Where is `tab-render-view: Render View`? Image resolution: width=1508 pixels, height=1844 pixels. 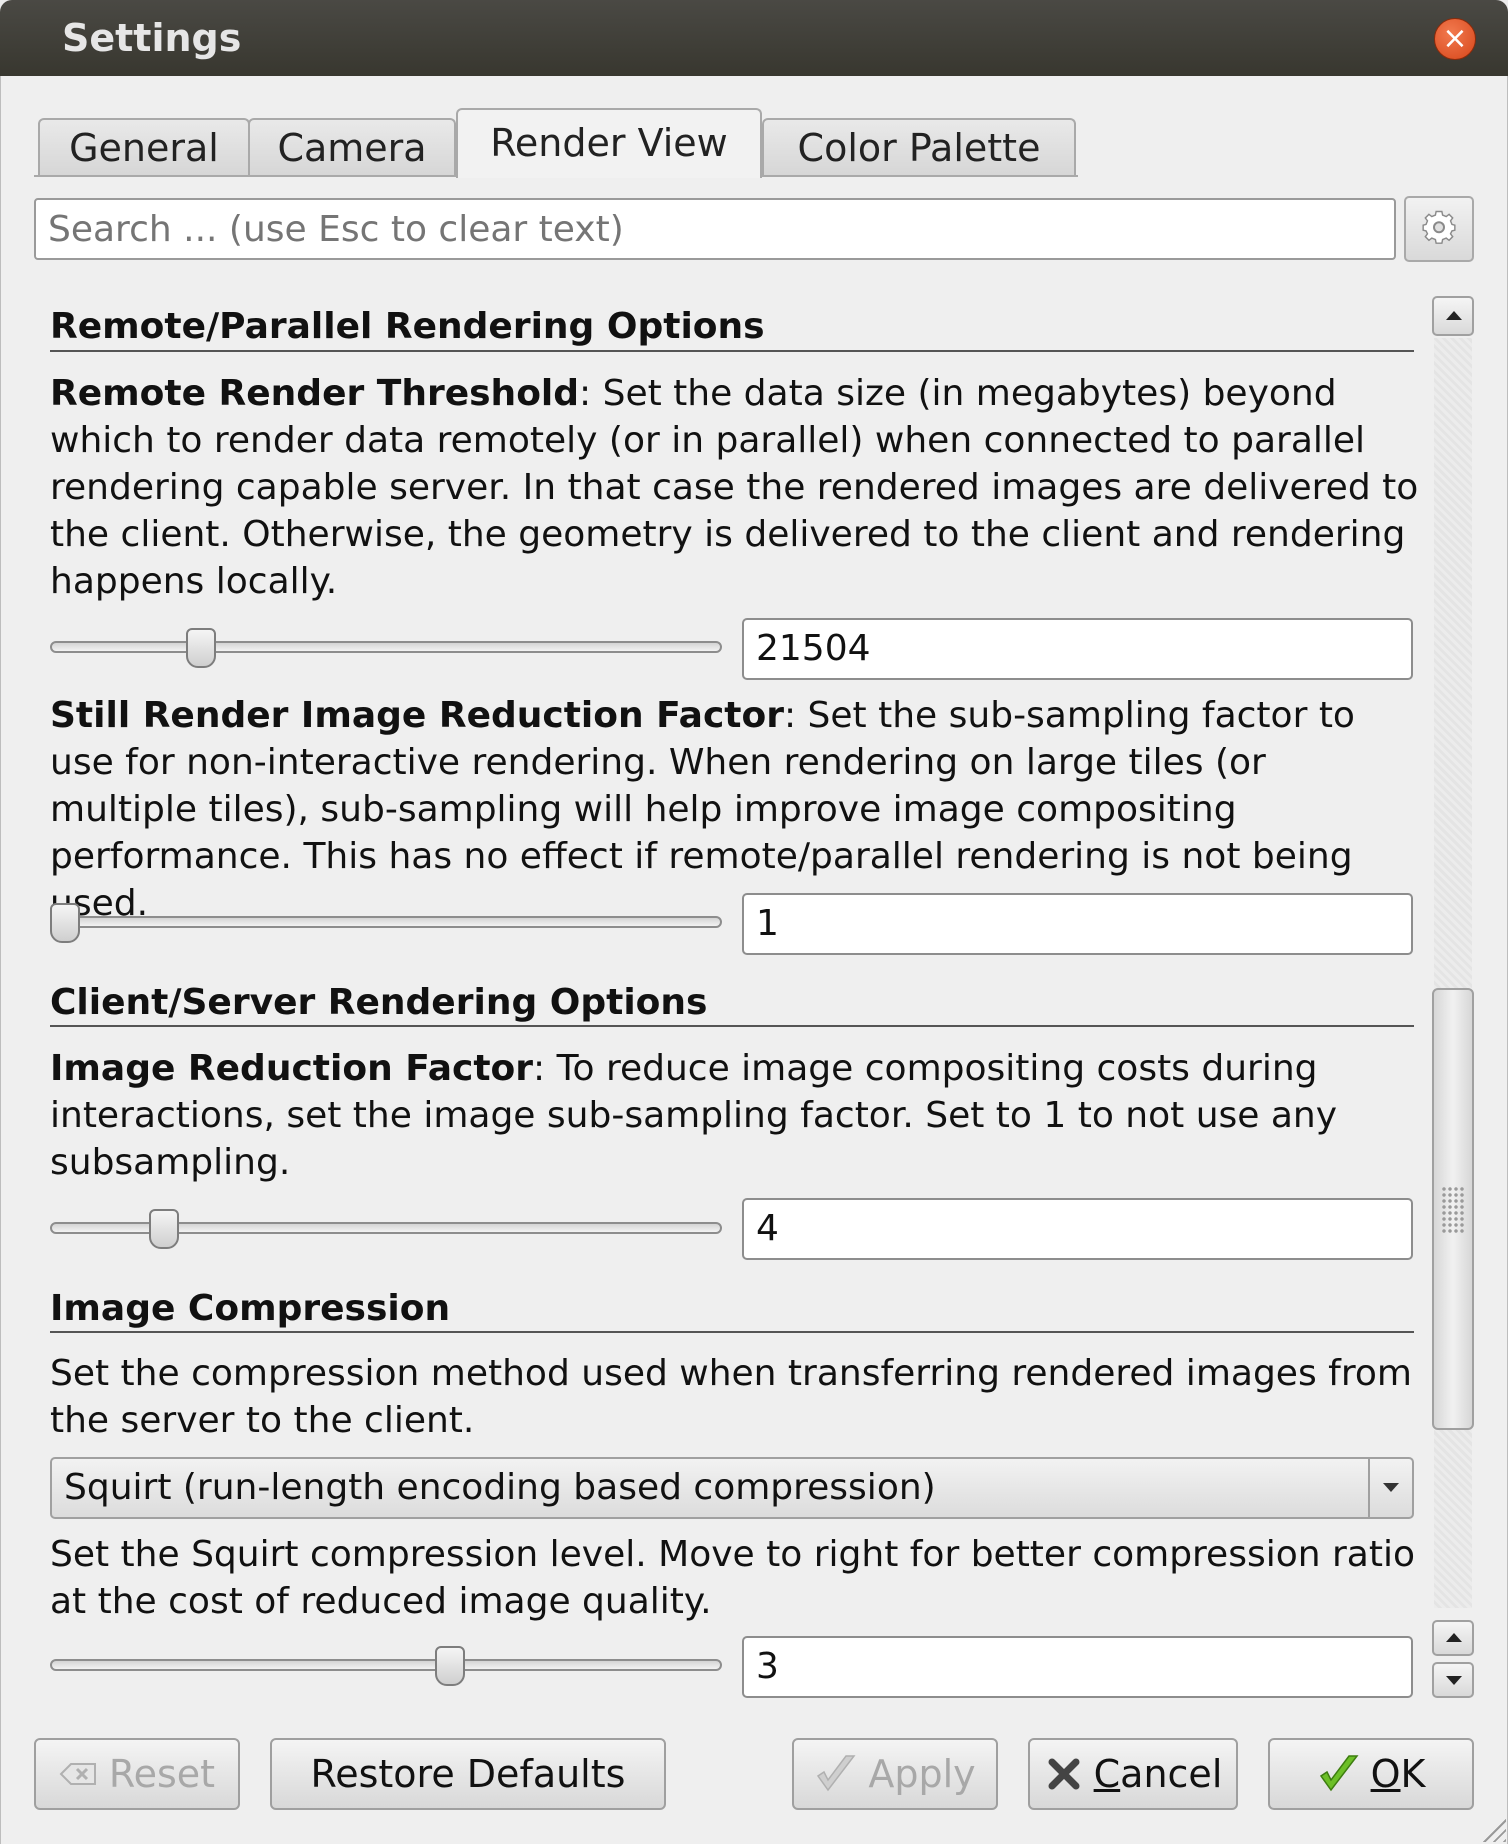 tab-render-view: Render View is located at coordinates (609, 143).